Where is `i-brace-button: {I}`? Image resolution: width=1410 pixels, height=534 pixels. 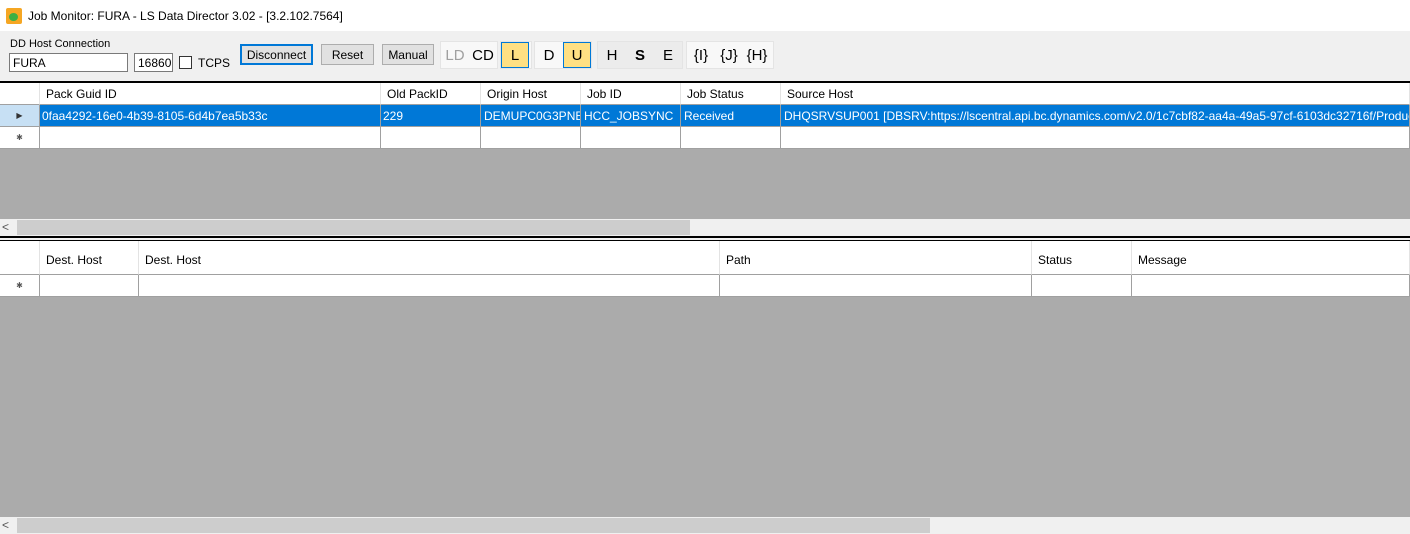
i-brace-button: {I} is located at coordinates (701, 55).